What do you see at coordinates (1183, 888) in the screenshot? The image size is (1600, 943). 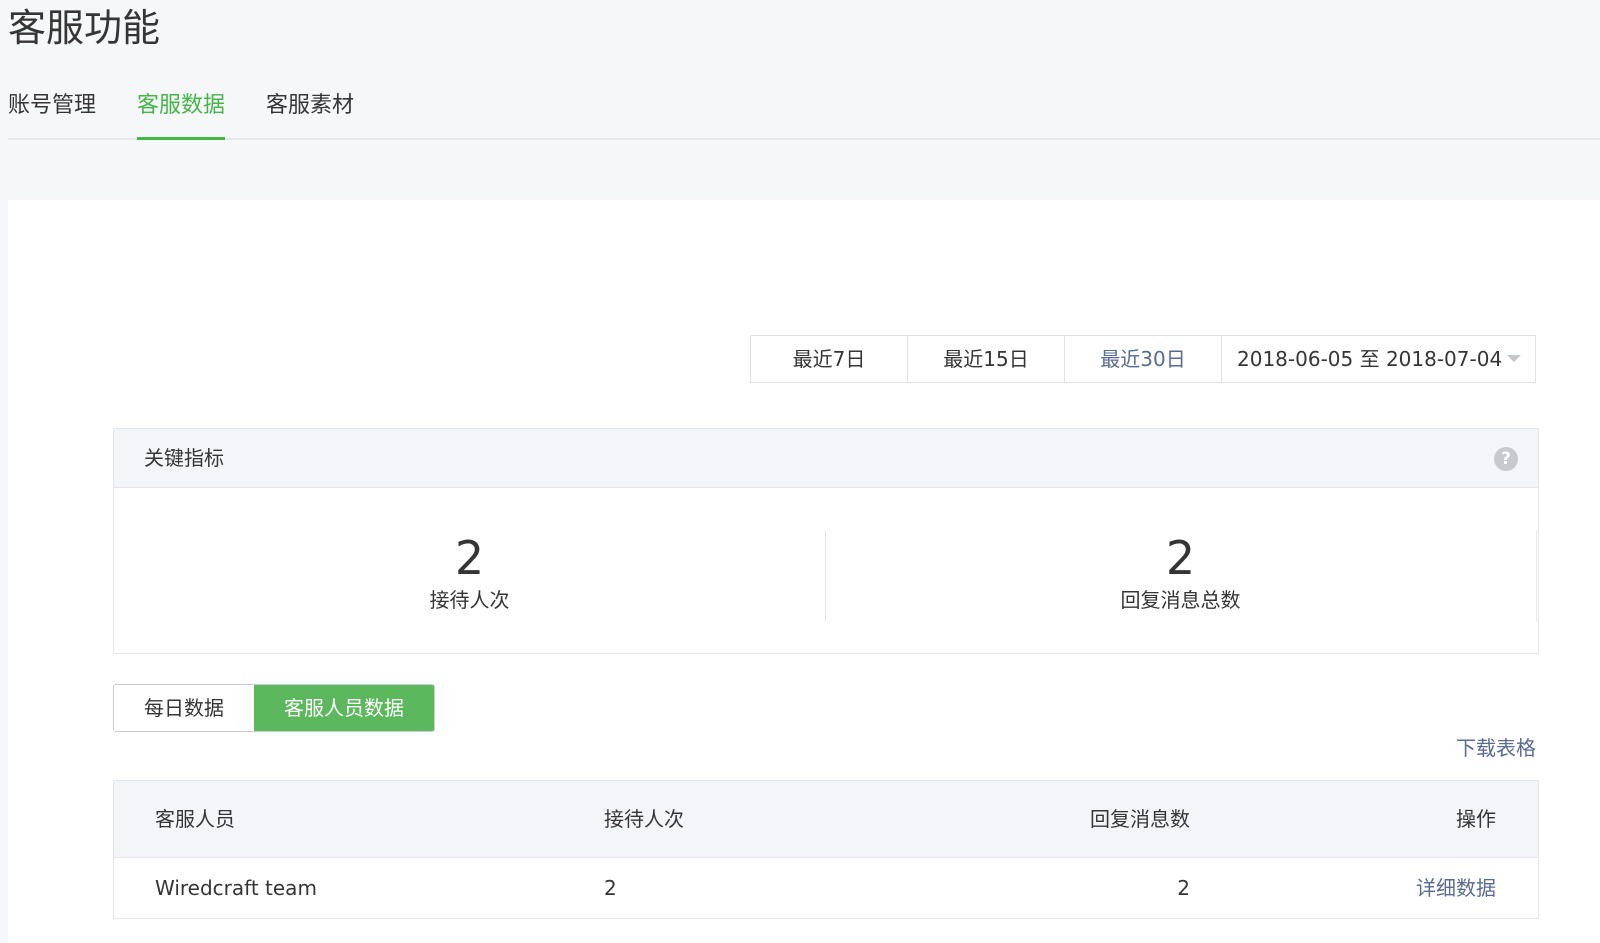 I see `cell-replies: 2` at bounding box center [1183, 888].